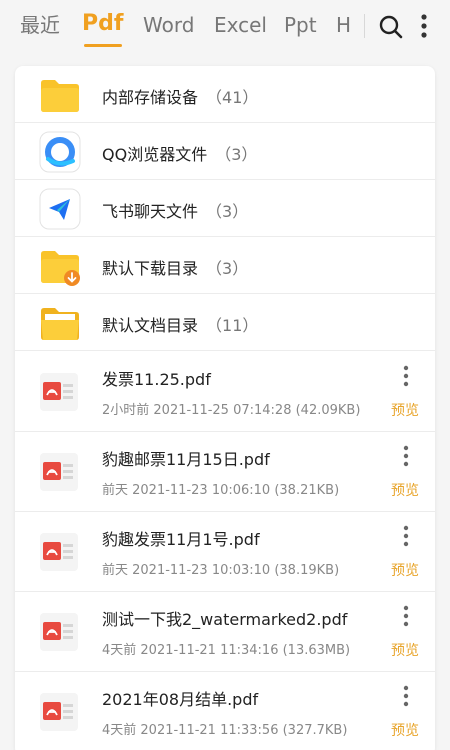  I want to click on folder-label: 默认文档目录 （11）, so click(180, 324).